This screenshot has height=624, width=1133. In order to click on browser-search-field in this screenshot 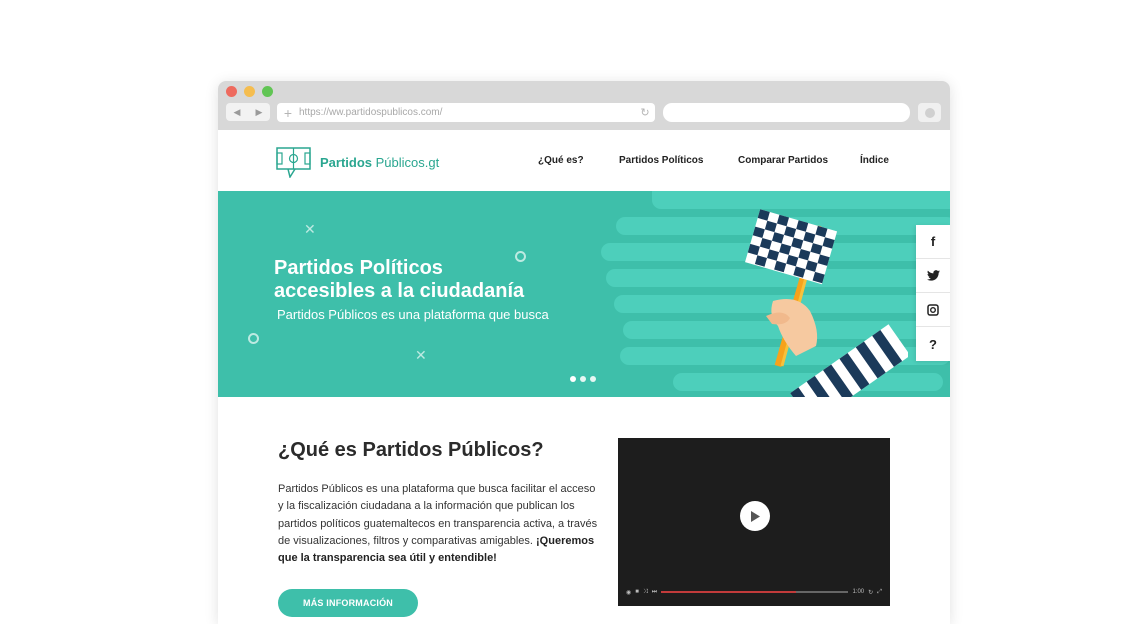, I will do `click(786, 112)`.